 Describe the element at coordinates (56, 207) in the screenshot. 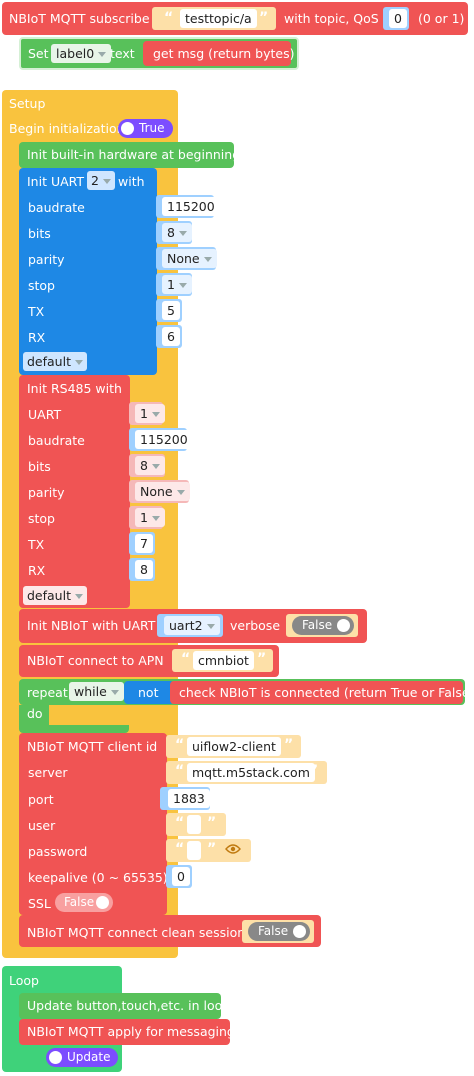

I see `uart-baudrate-label: baudrate` at that location.